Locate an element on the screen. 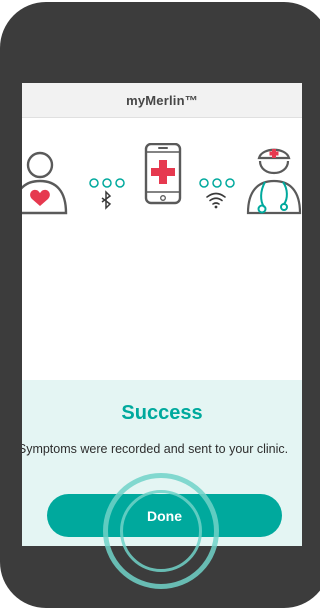  app-header: myMerlin™ is located at coordinates (162, 100).